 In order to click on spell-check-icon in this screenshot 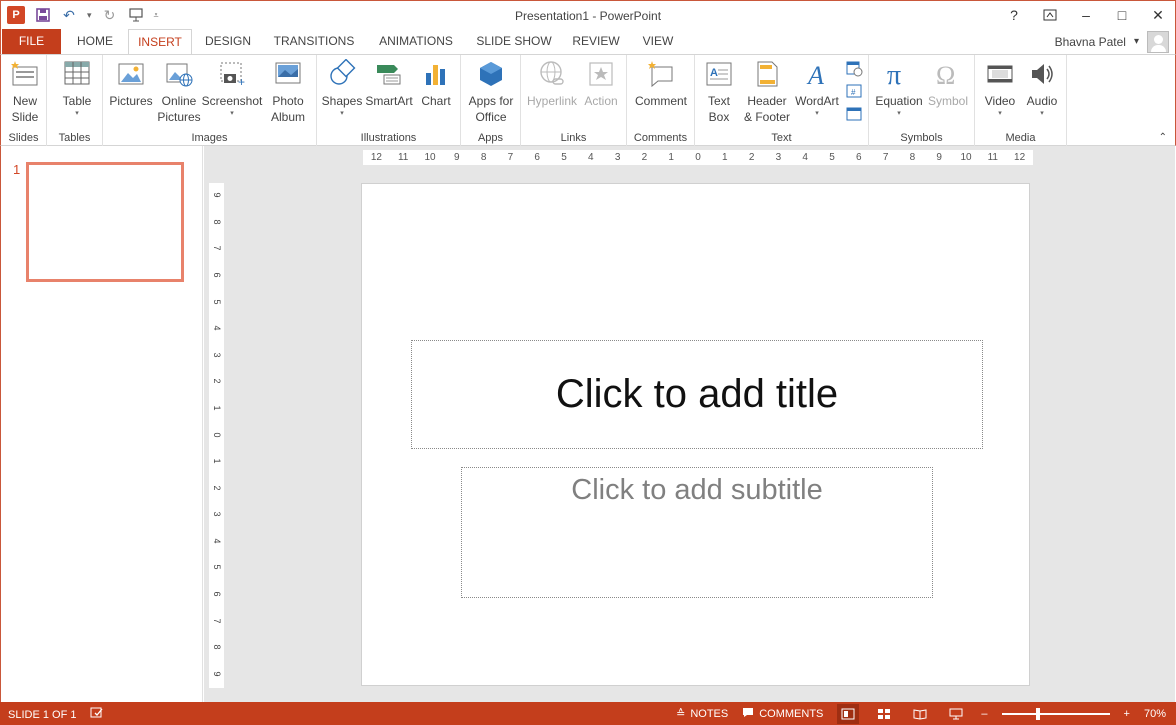, I will do `click(97, 714)`.